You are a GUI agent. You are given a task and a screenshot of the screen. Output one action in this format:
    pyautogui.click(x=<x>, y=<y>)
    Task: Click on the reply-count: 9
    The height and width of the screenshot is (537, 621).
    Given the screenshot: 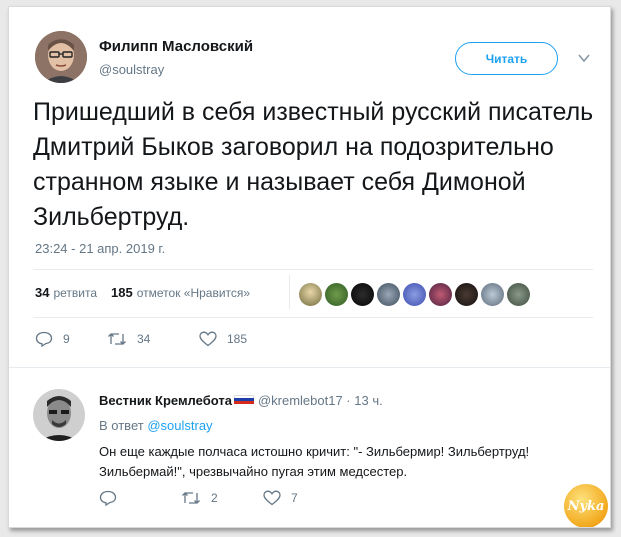 What is the action you would take?
    pyautogui.click(x=66, y=339)
    